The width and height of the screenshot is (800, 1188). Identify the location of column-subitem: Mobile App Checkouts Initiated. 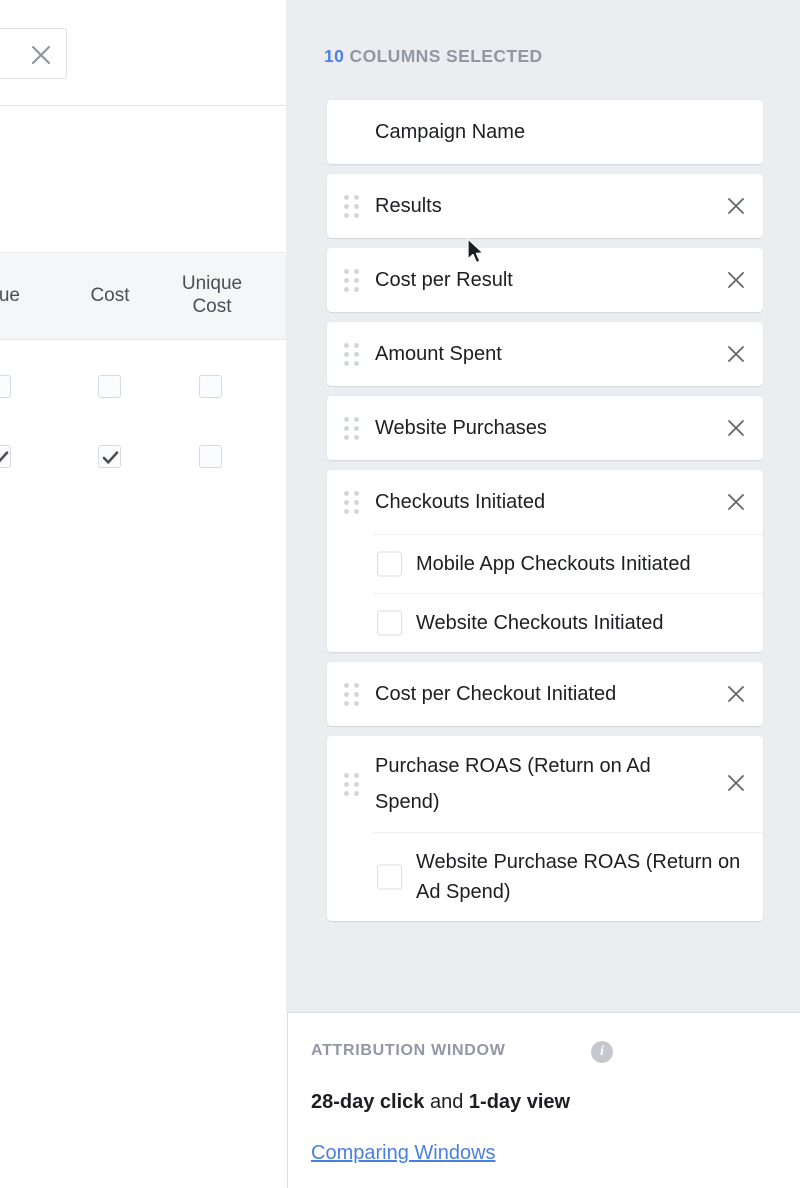
(568, 563).